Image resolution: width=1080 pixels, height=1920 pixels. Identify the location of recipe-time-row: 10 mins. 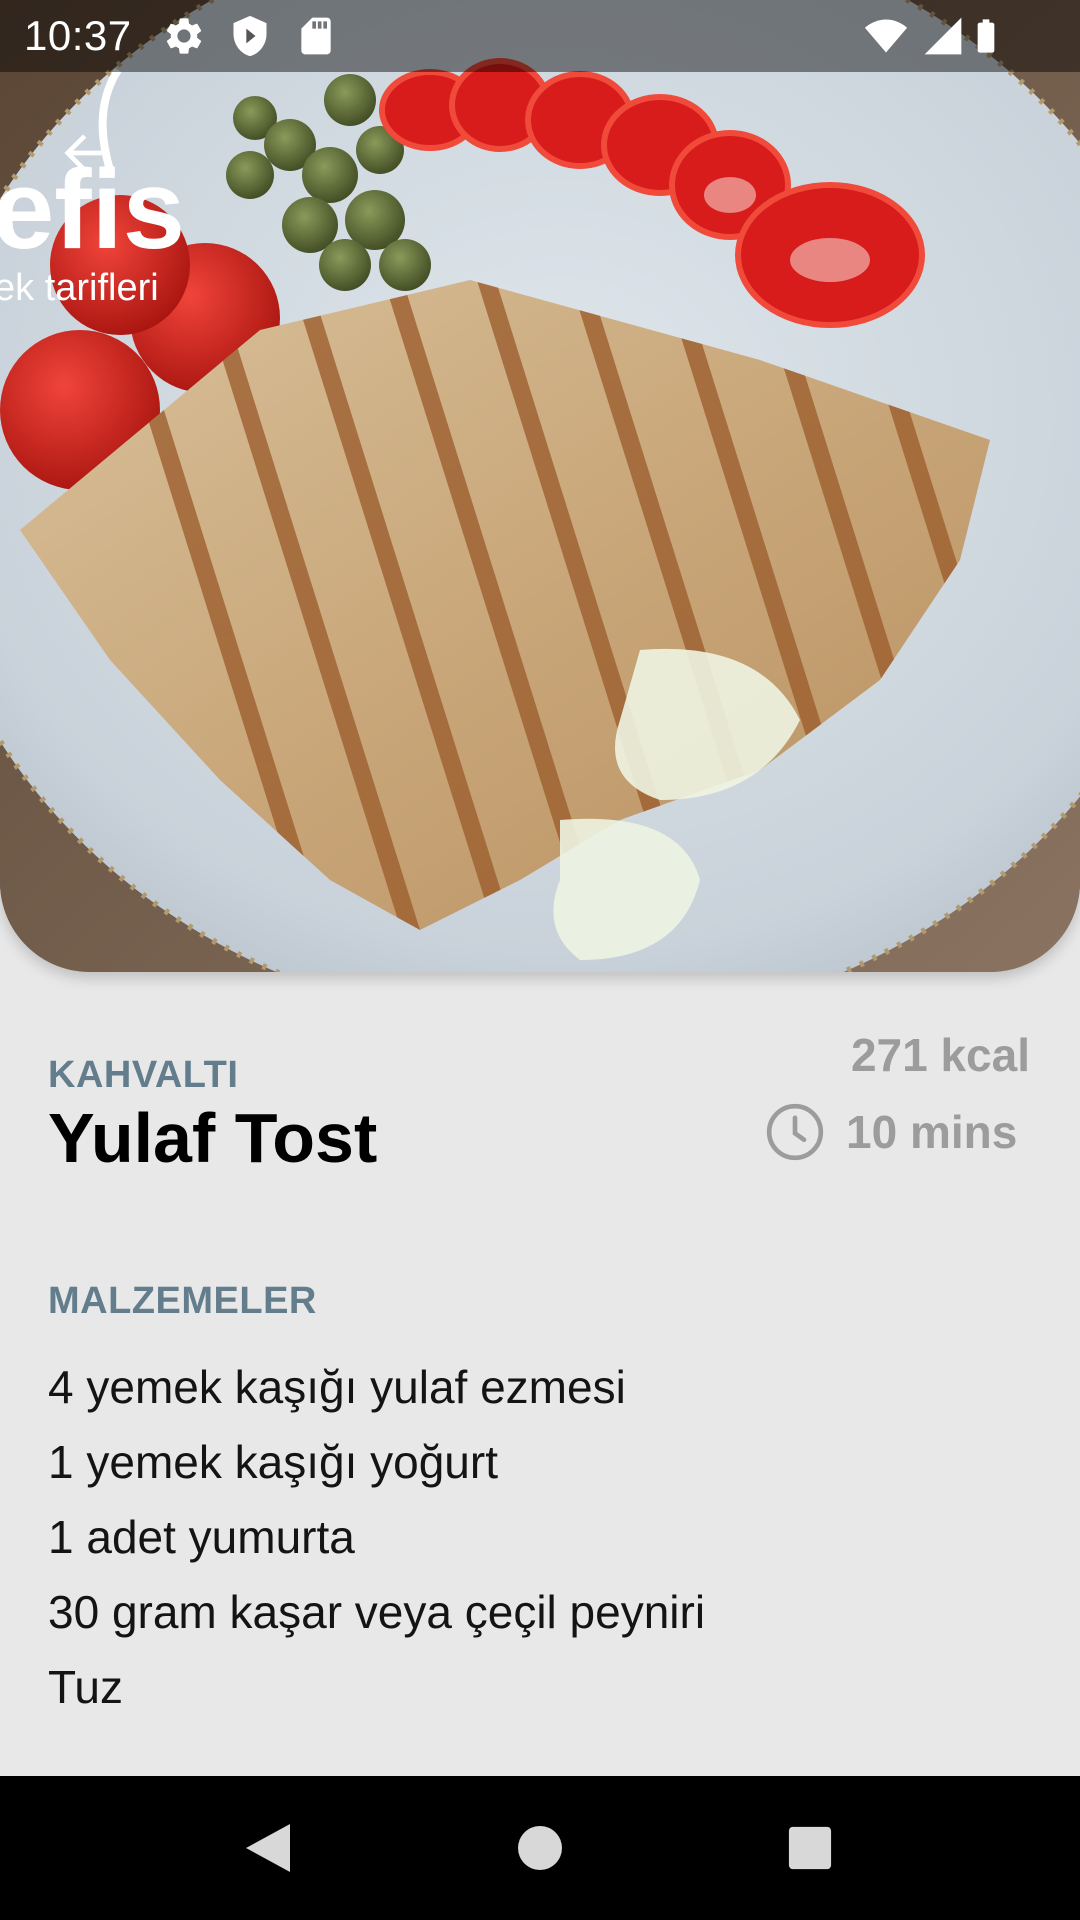
(890, 1132).